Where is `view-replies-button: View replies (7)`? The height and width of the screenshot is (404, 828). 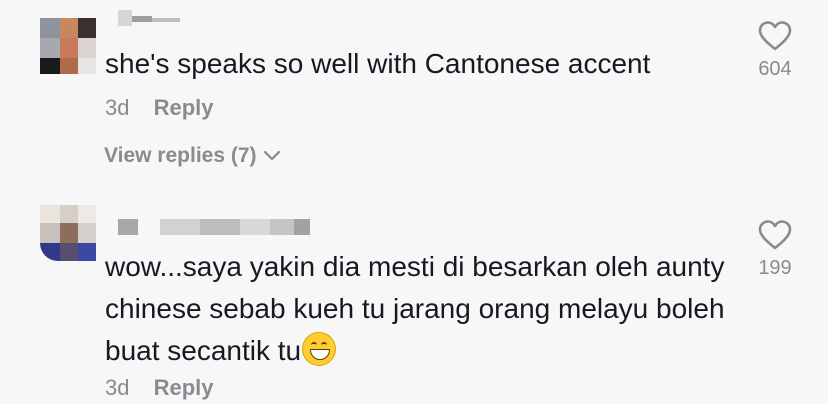
view-replies-button: View replies (7) is located at coordinates (192, 156).